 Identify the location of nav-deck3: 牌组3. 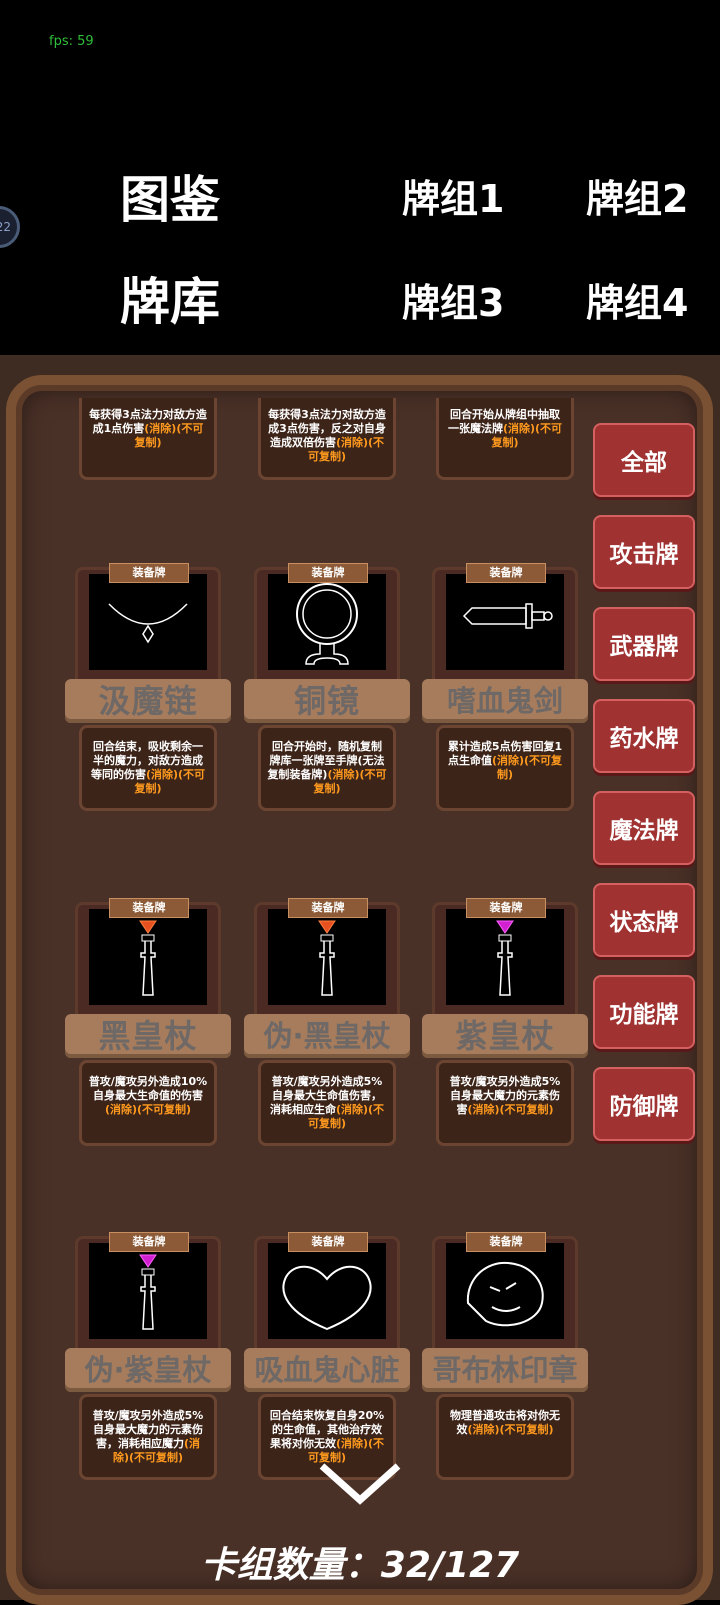
(453, 299).